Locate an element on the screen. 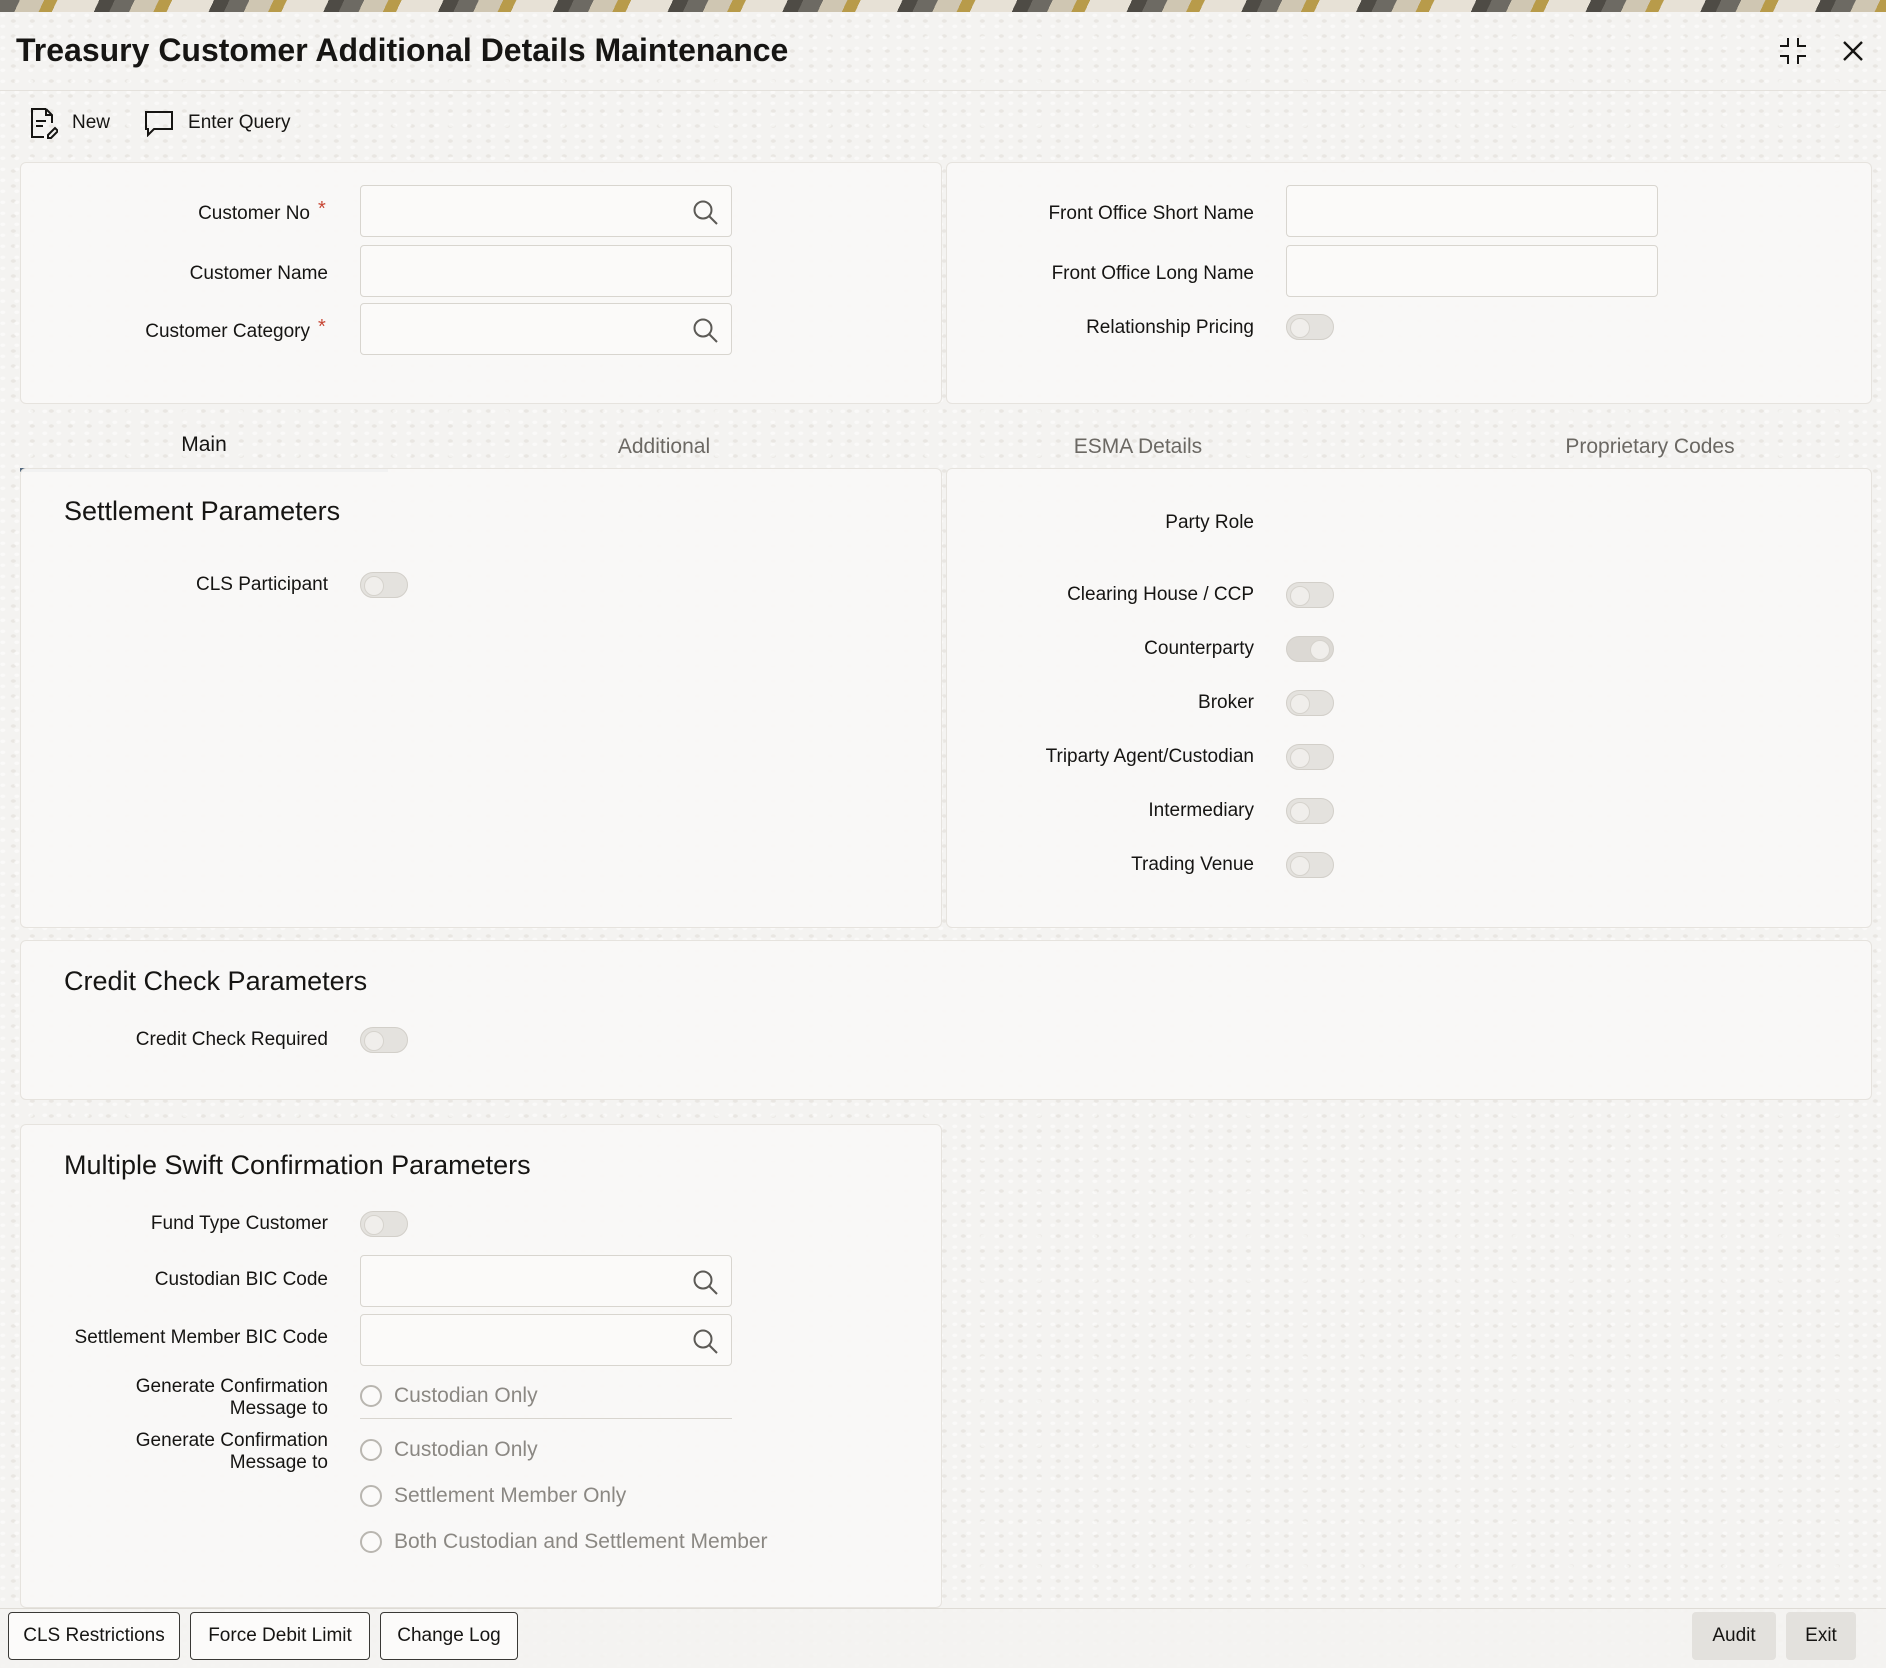  generate-confirmation-option-1: Custodian Only is located at coordinates (449, 1396).